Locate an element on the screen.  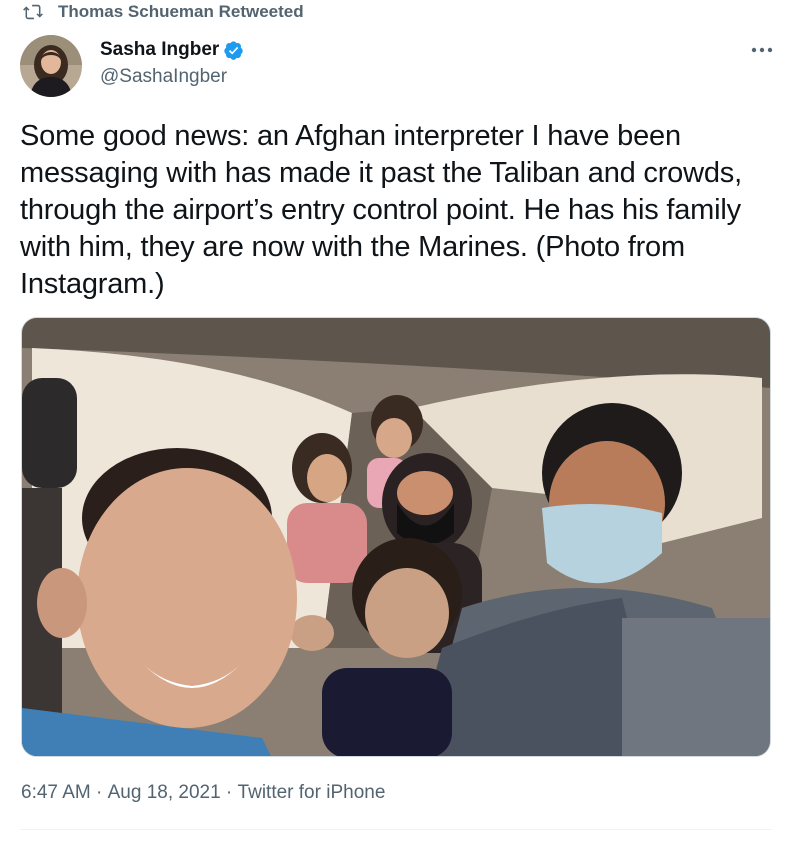
author-handle: @SashaIngber is located at coordinates (172, 77).